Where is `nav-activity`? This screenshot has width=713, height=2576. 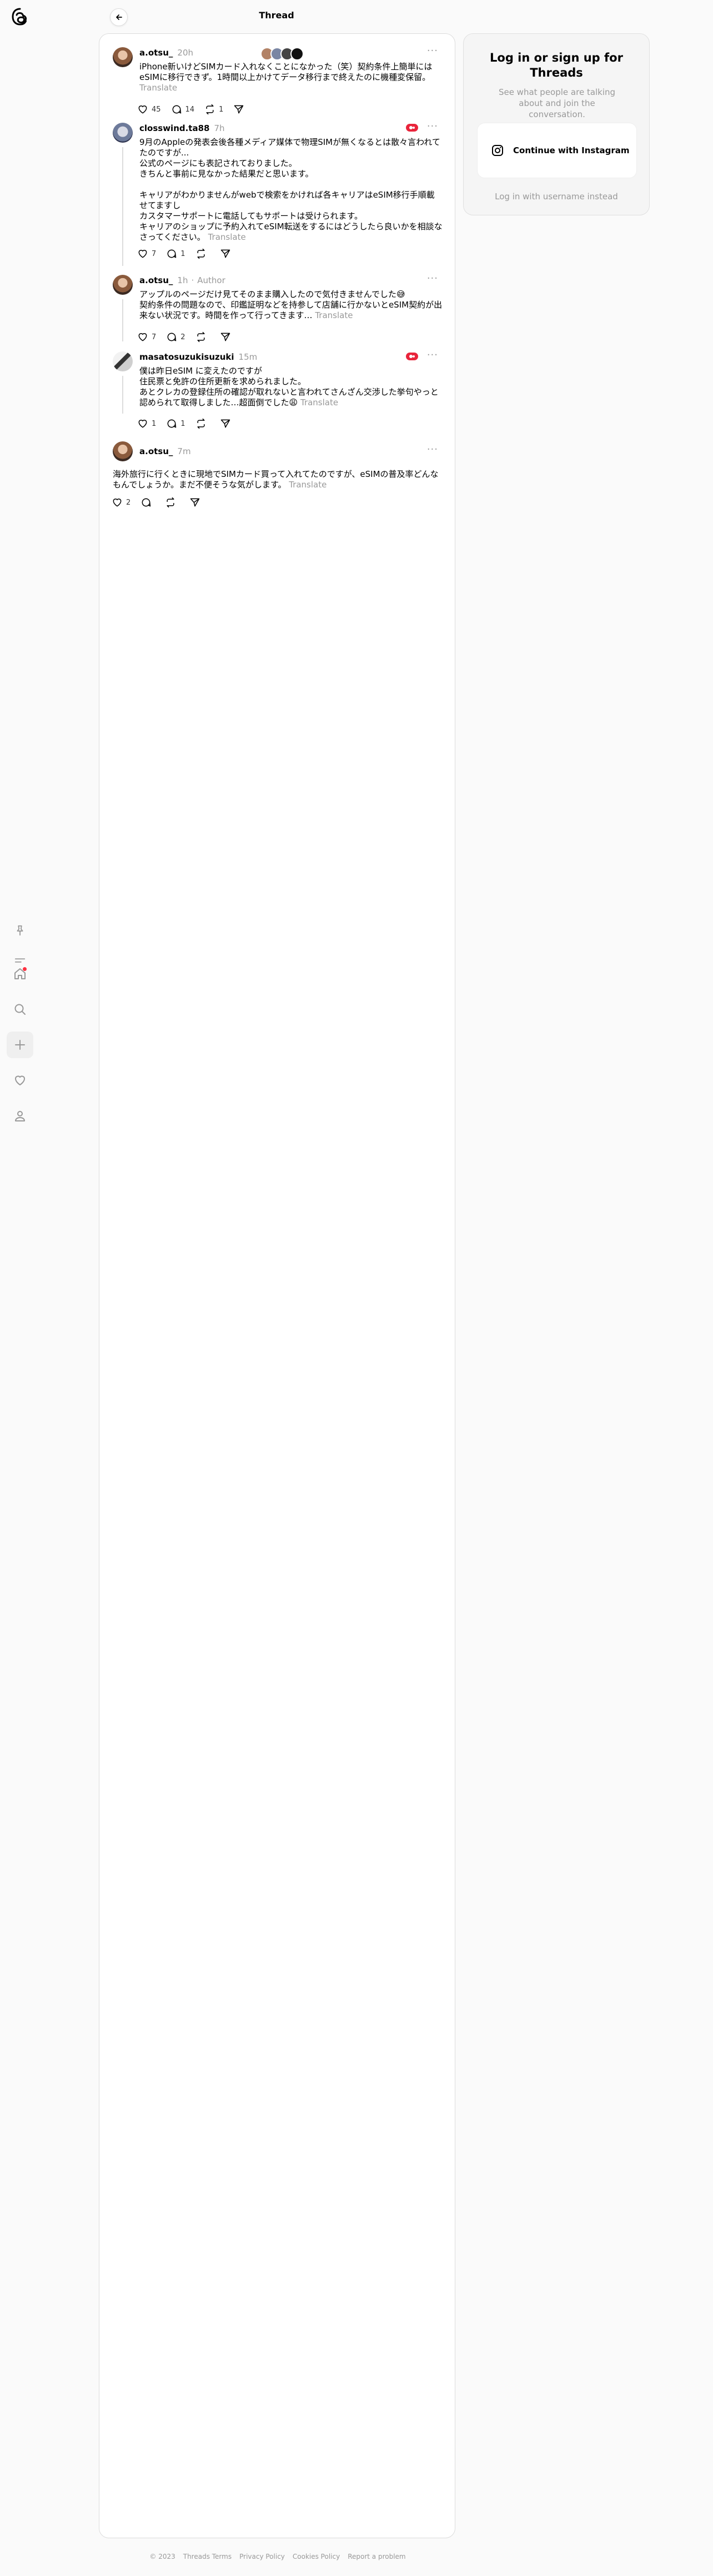 nav-activity is located at coordinates (20, 1080).